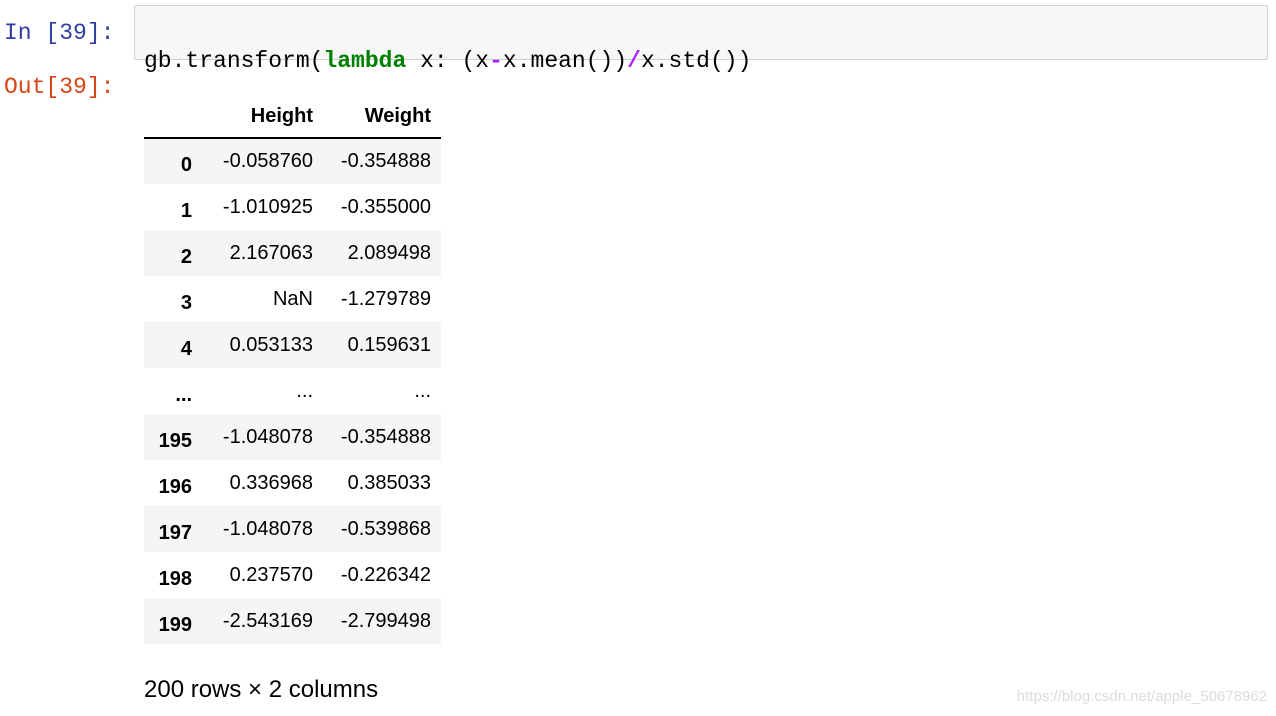 Image resolution: width=1276 pixels, height=716 pixels. I want to click on cell-height: -2.543169, so click(267, 620).